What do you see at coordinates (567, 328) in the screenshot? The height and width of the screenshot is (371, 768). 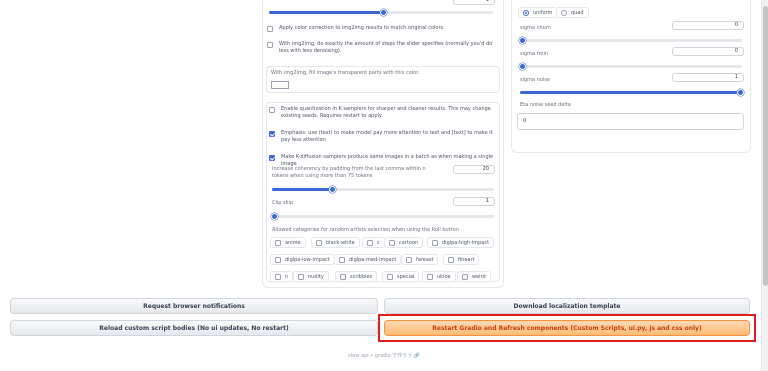 I see `highlight-box` at bounding box center [567, 328].